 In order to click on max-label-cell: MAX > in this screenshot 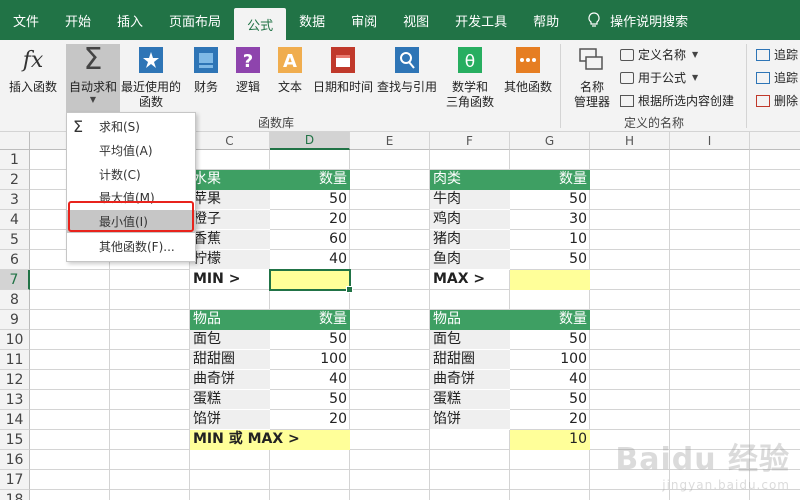, I will do `click(470, 280)`.